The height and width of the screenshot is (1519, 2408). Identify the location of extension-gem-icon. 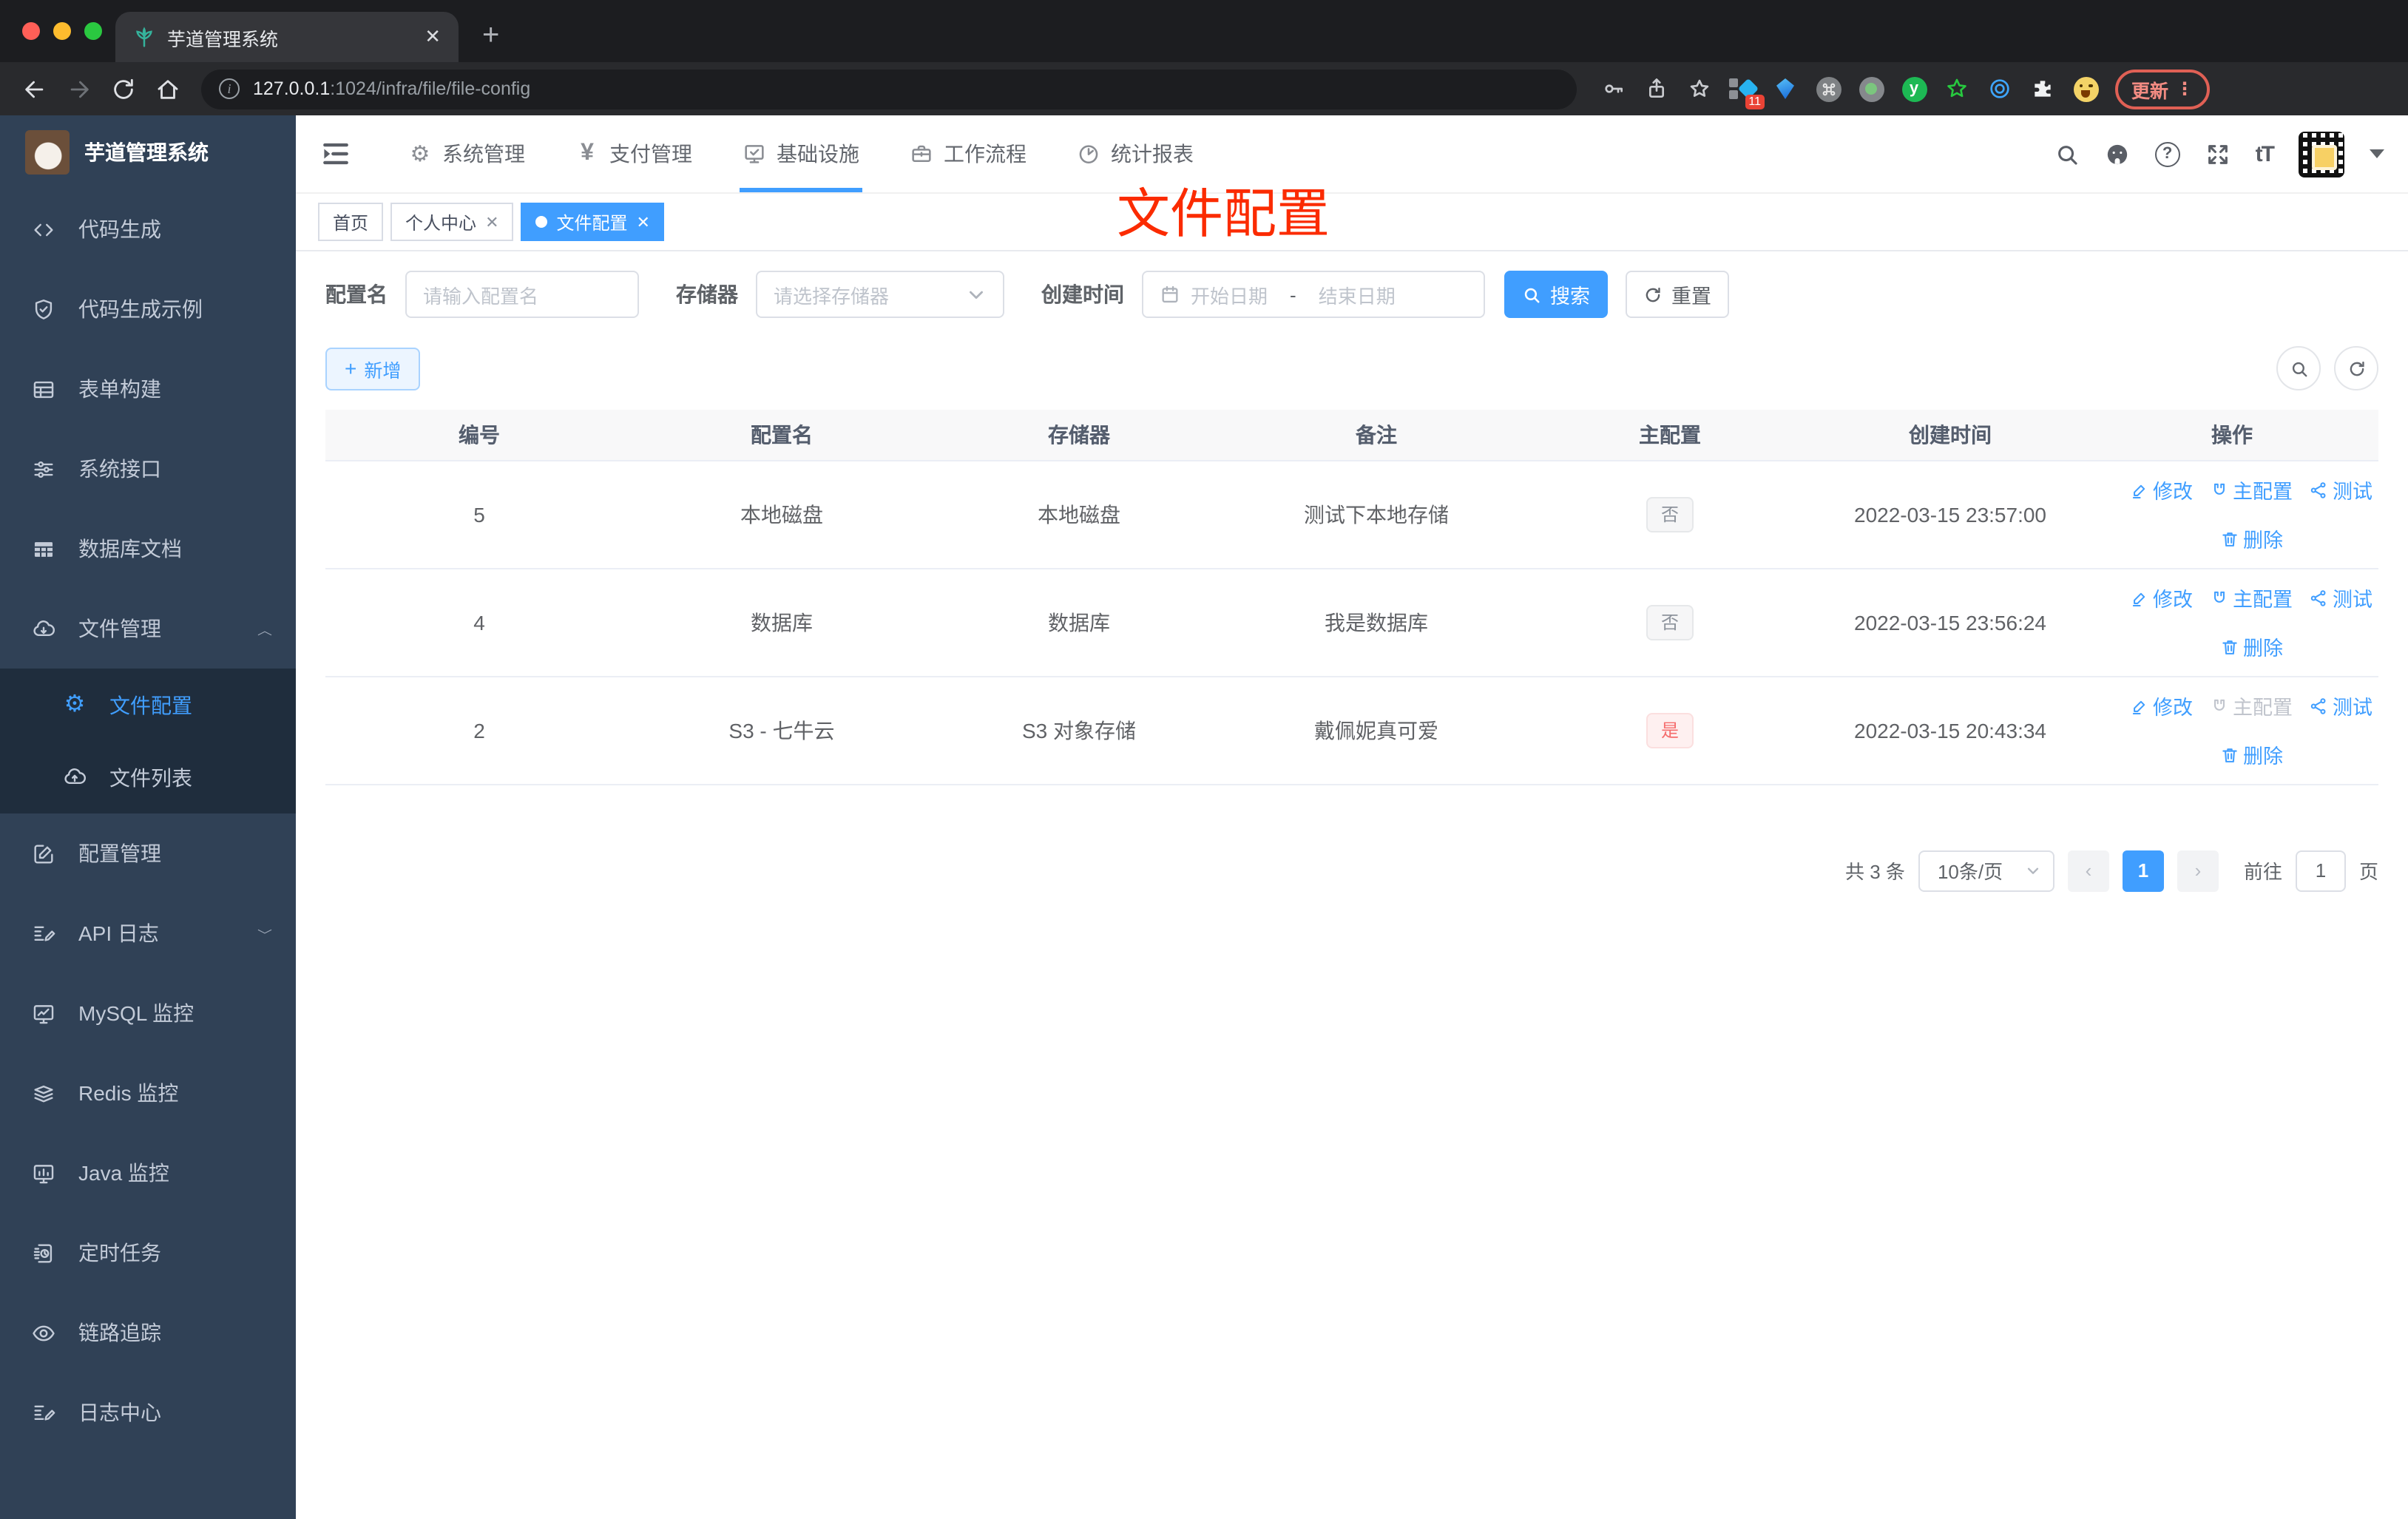
(1785, 88).